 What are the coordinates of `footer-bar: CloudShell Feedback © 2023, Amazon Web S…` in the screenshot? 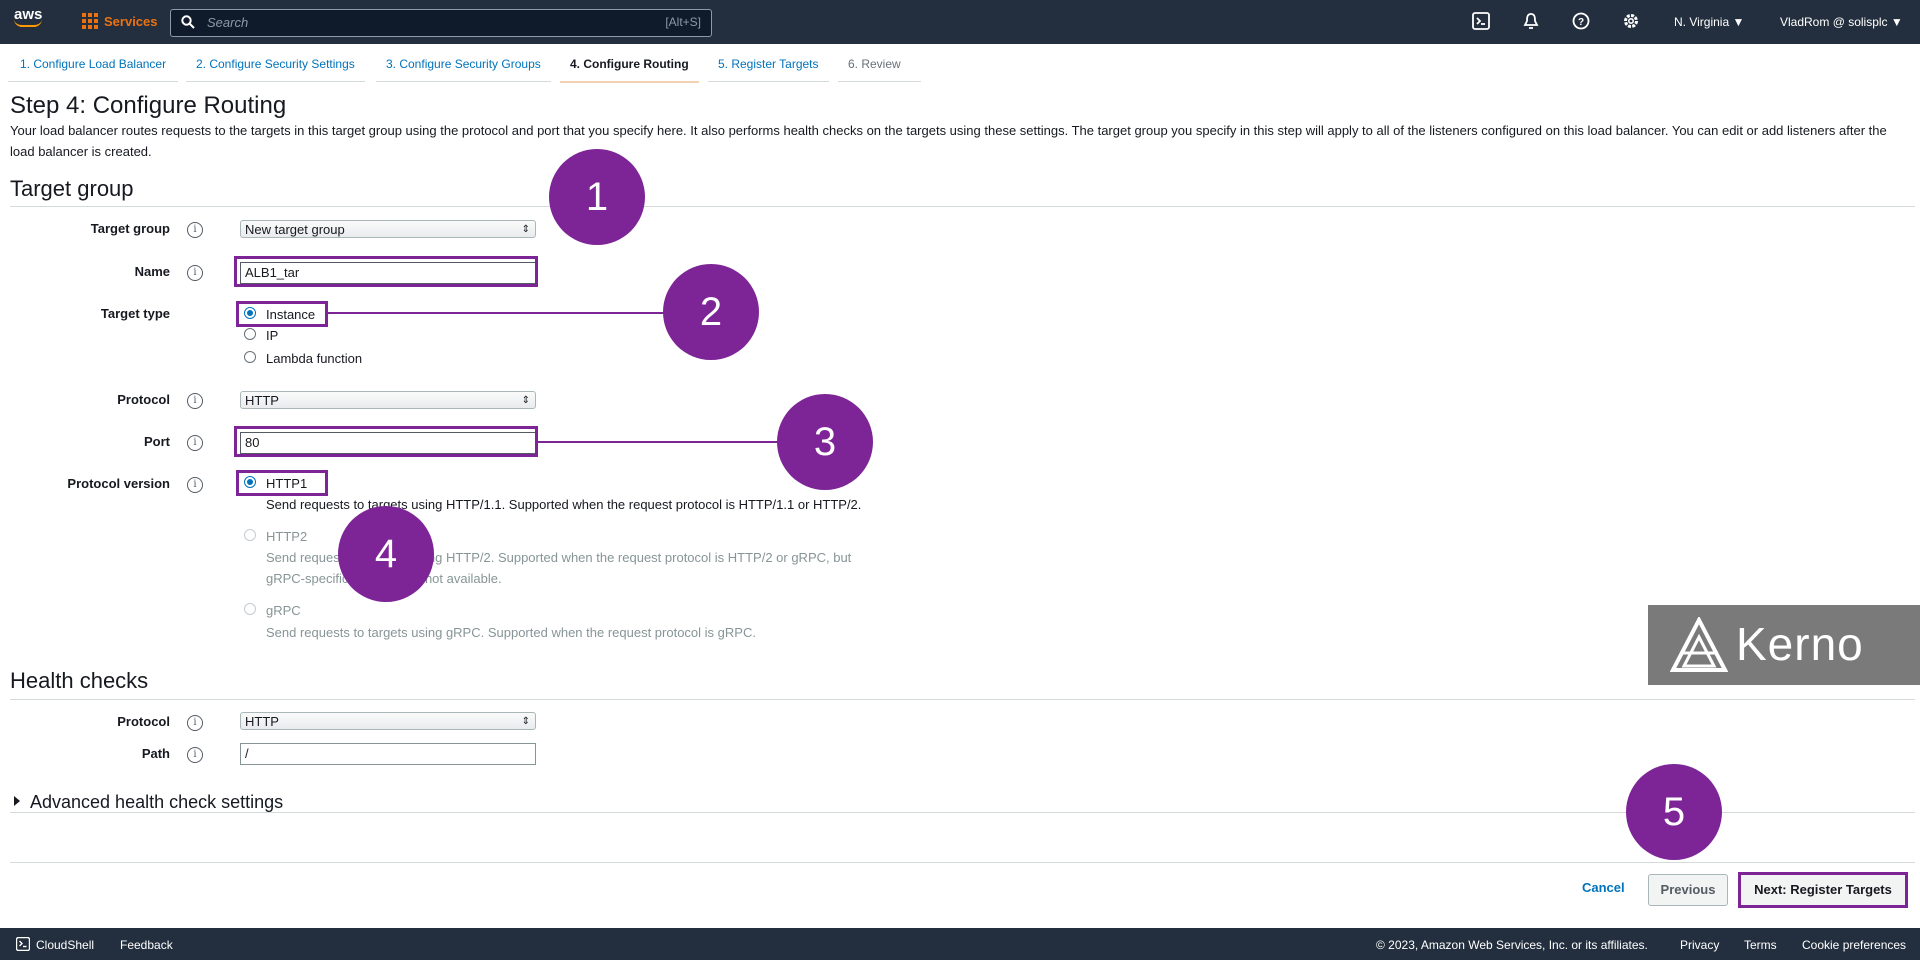 It's located at (960, 944).